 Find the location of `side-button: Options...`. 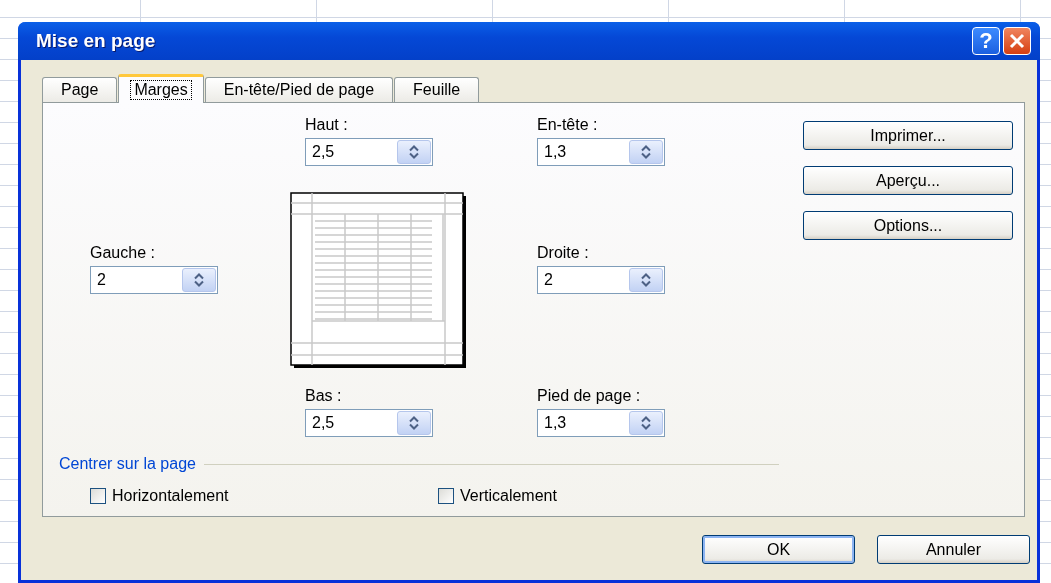

side-button: Options... is located at coordinates (908, 225).